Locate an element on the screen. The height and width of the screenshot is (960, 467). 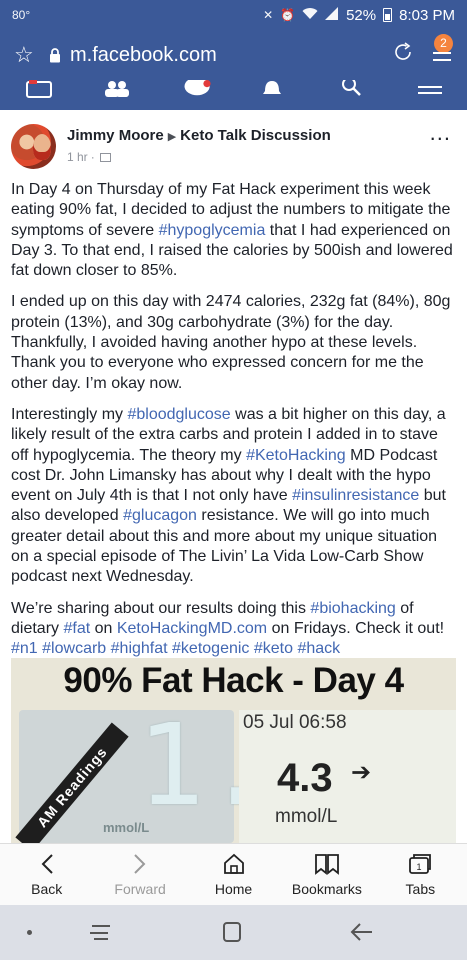
assistant-dot-icon is located at coordinates (29, 932).